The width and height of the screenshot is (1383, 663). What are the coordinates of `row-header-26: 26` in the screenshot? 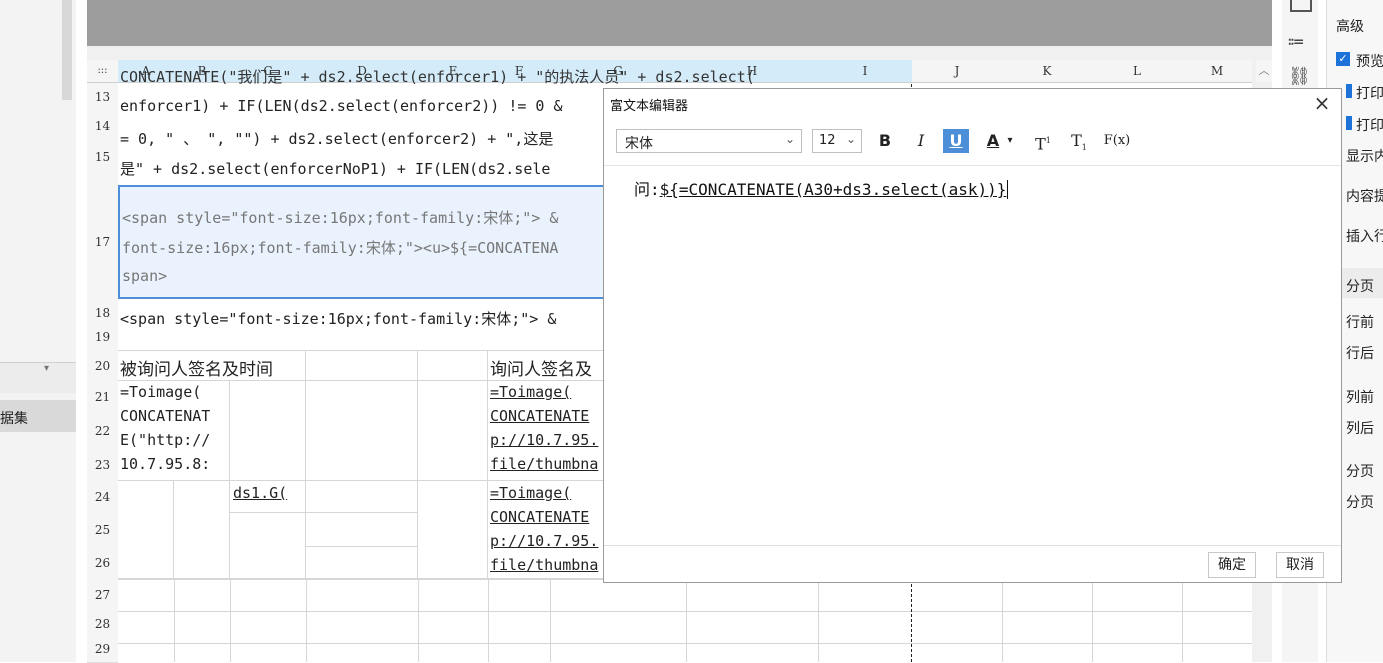 It's located at (102, 563).